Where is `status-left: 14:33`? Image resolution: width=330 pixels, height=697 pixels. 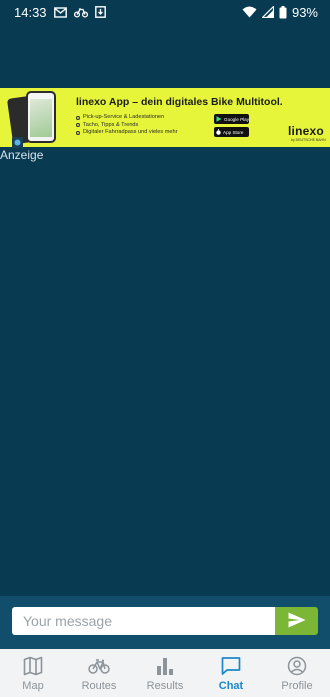 status-left: 14:33 is located at coordinates (60, 12).